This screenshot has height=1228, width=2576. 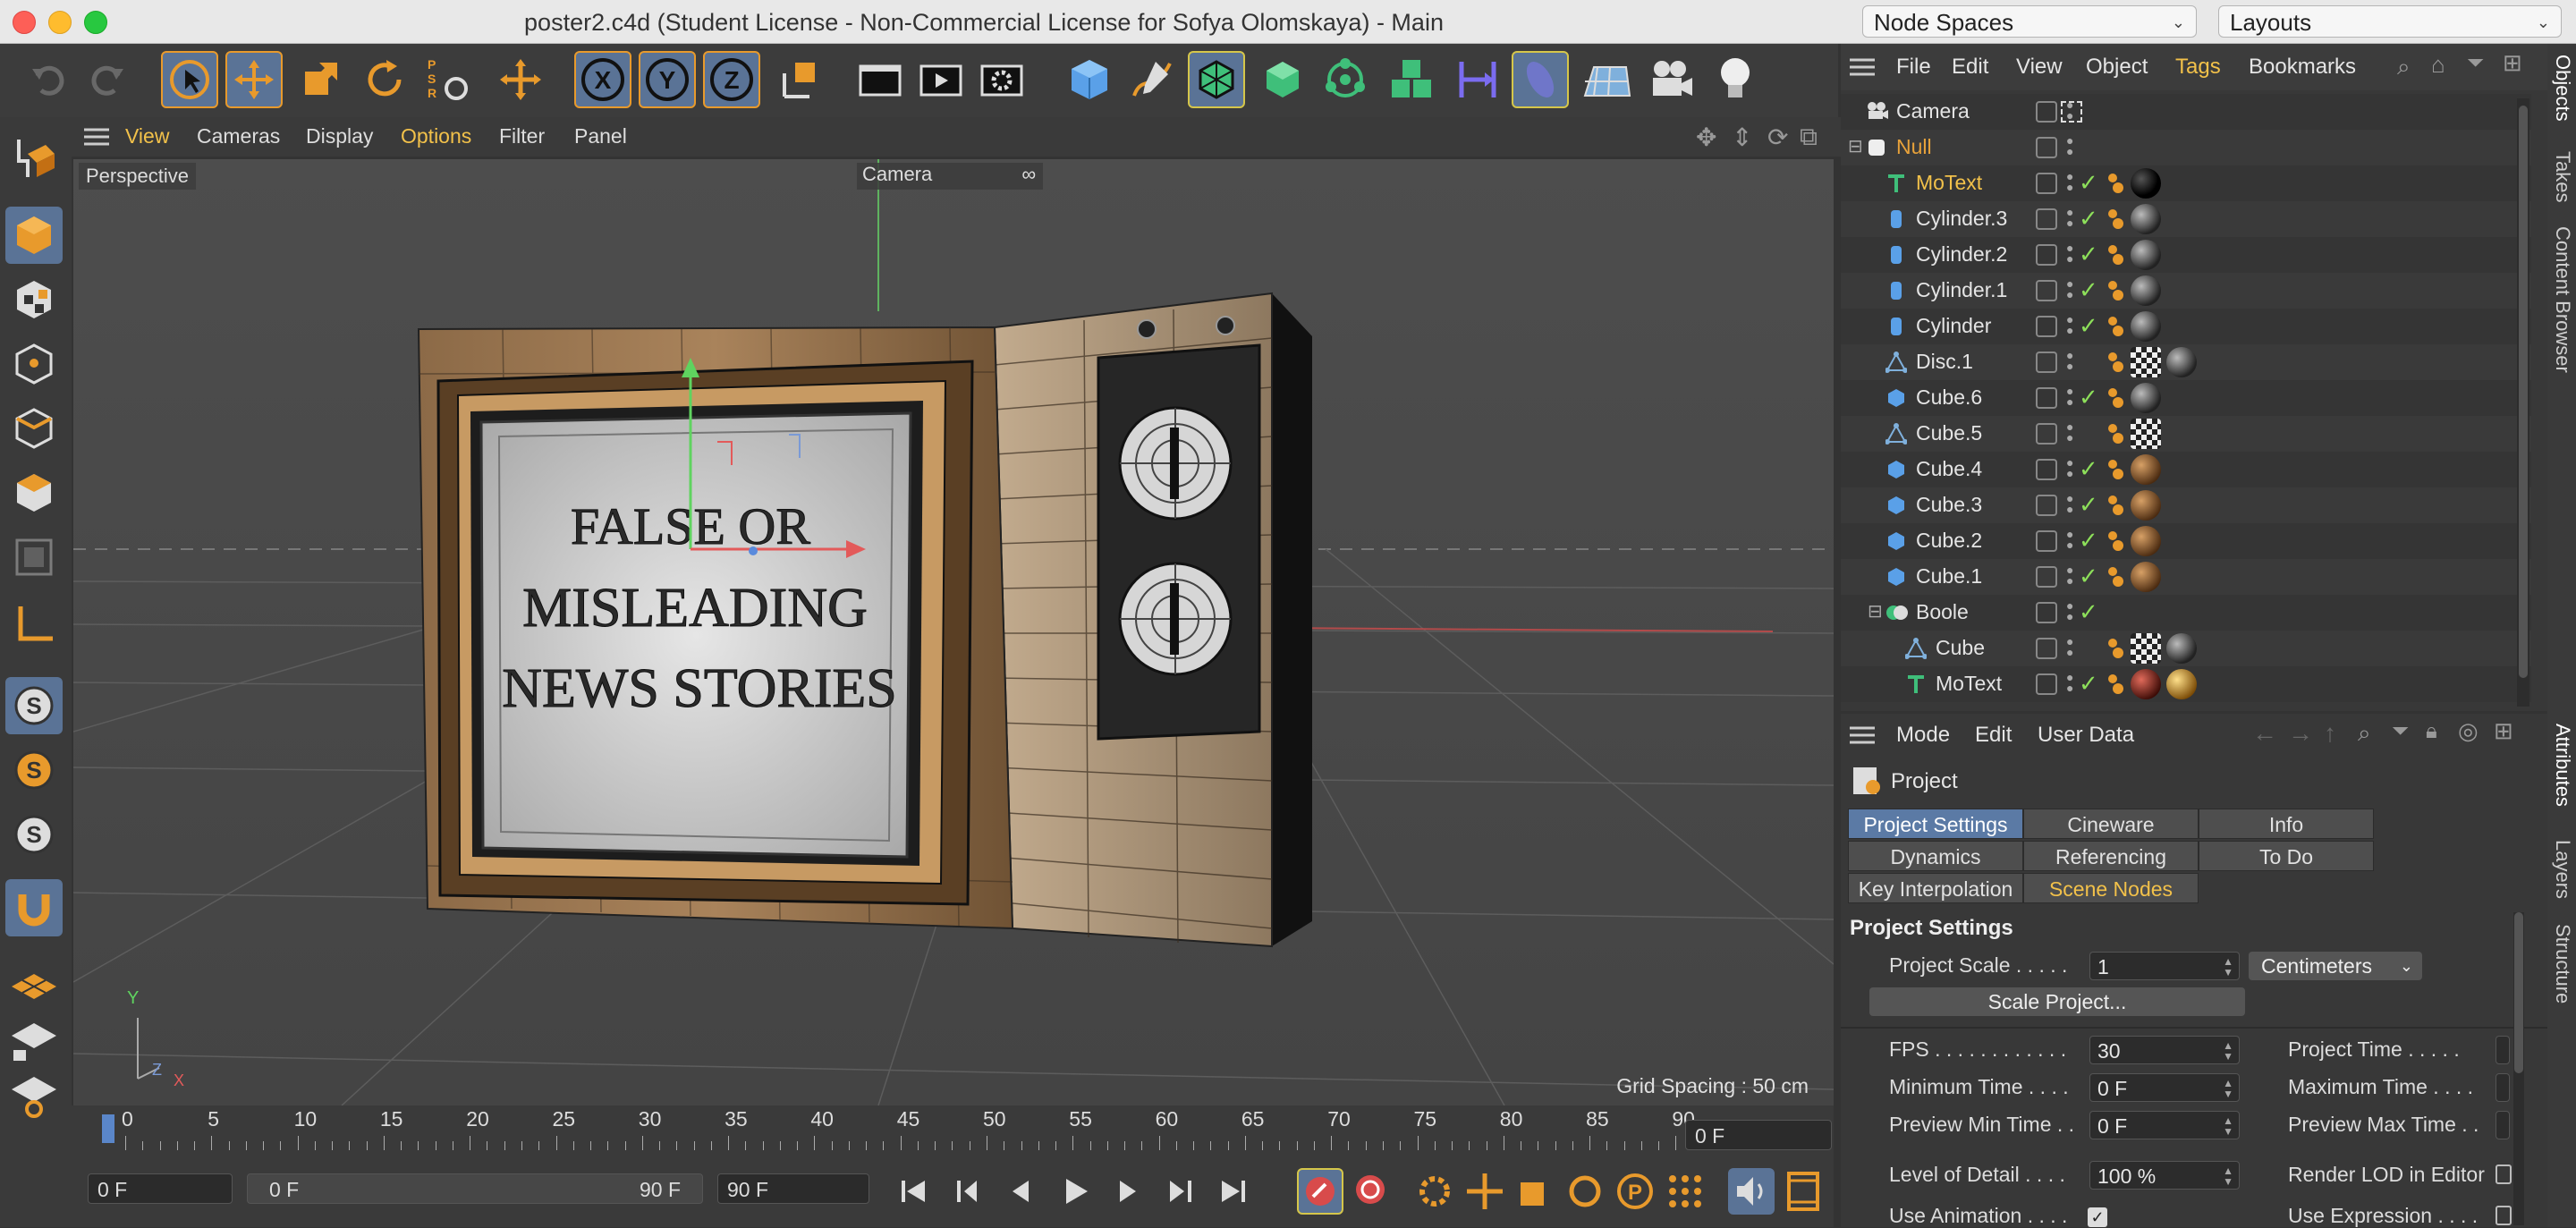 What do you see at coordinates (2029, 21) in the screenshot?
I see `node-spaces-dropdown: Node Spaces ⌄` at bounding box center [2029, 21].